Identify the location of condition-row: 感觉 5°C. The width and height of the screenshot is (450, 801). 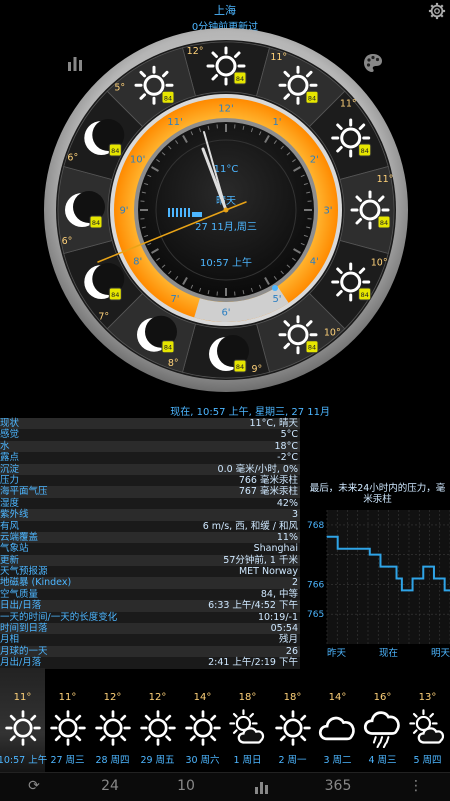
(150, 434).